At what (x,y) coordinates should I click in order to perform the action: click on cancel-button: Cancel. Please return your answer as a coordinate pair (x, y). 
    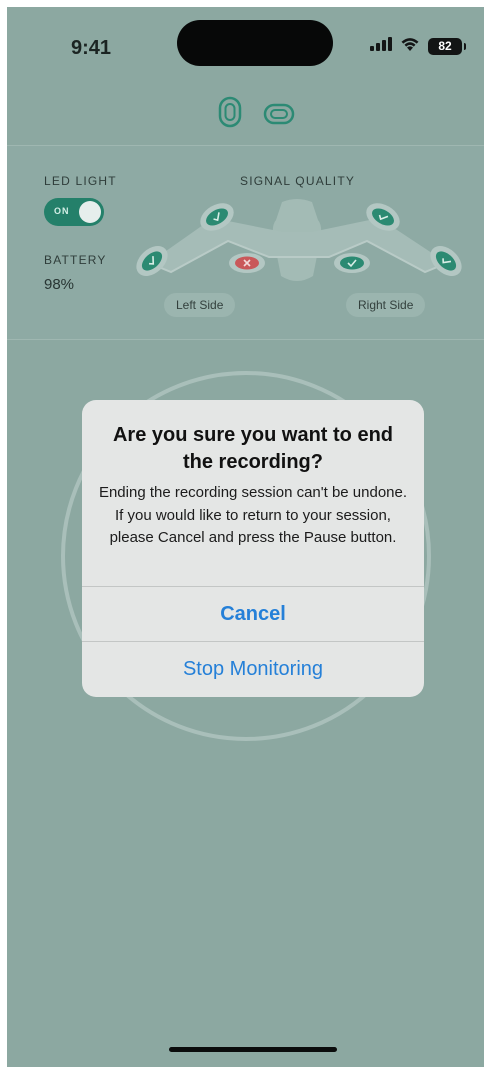
    Looking at the image, I should click on (253, 614).